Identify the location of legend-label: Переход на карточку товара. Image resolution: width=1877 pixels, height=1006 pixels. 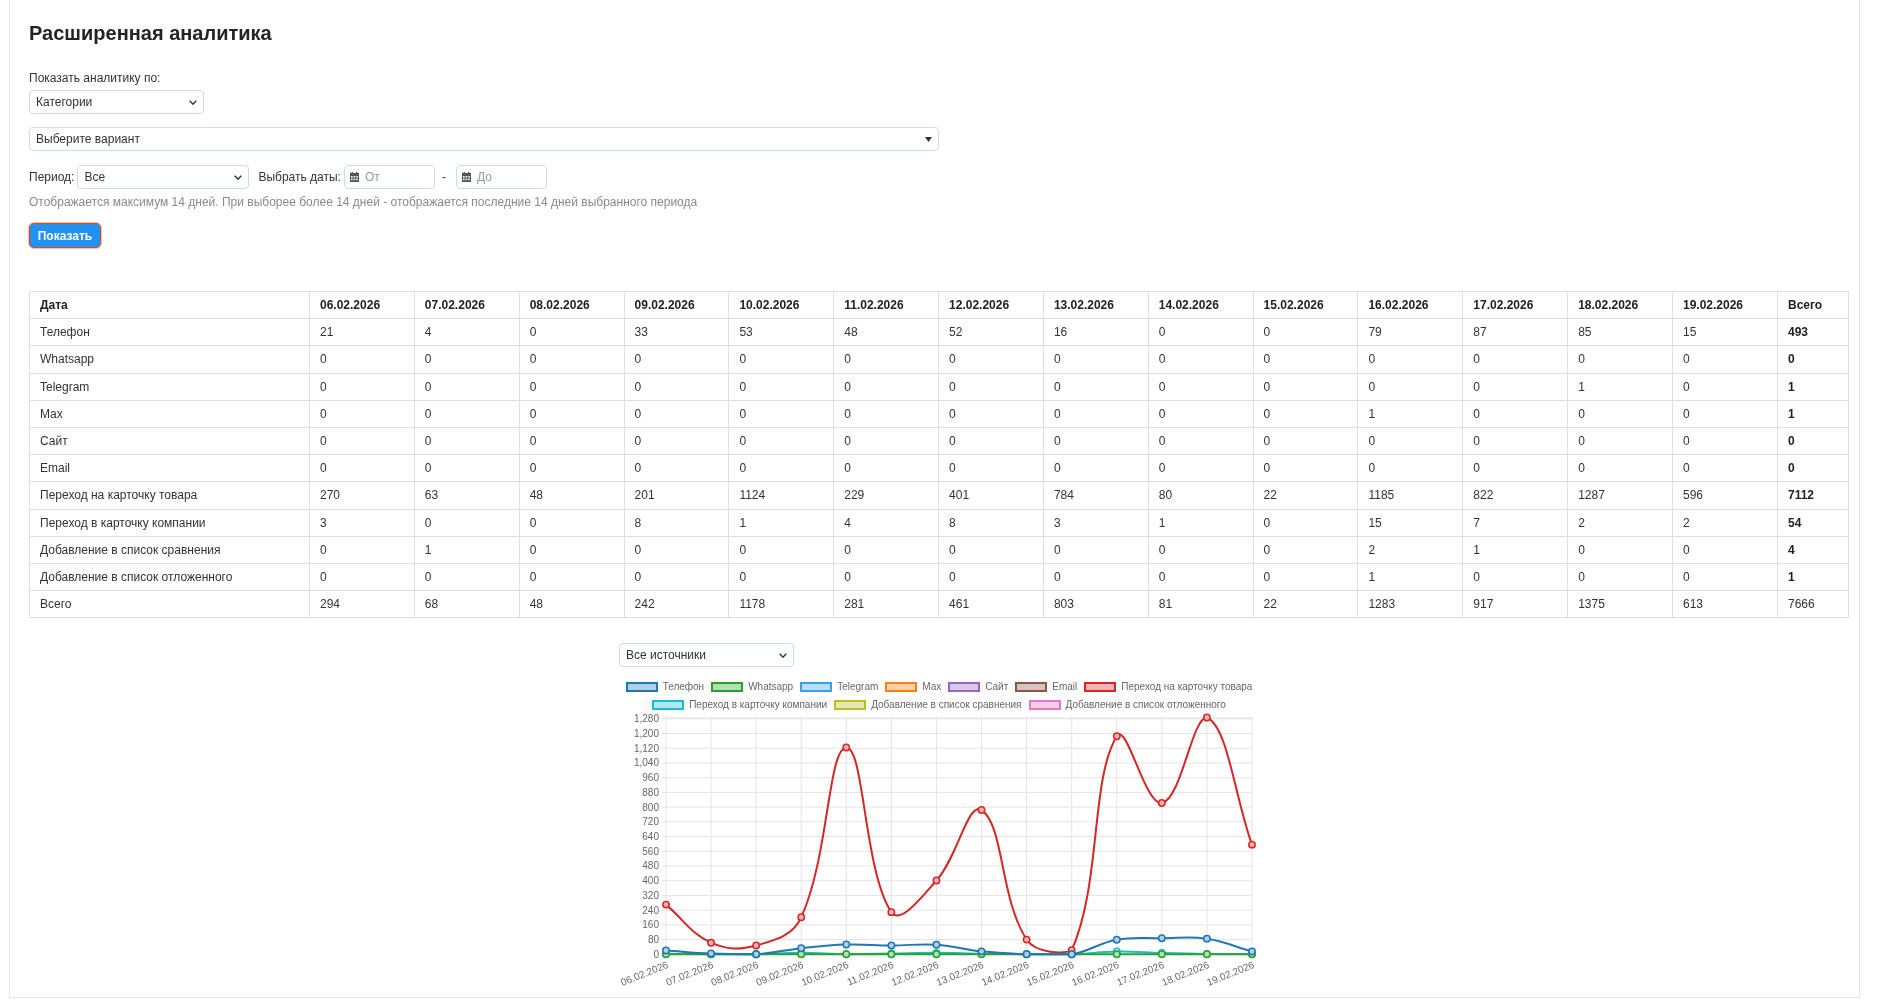
(1187, 687).